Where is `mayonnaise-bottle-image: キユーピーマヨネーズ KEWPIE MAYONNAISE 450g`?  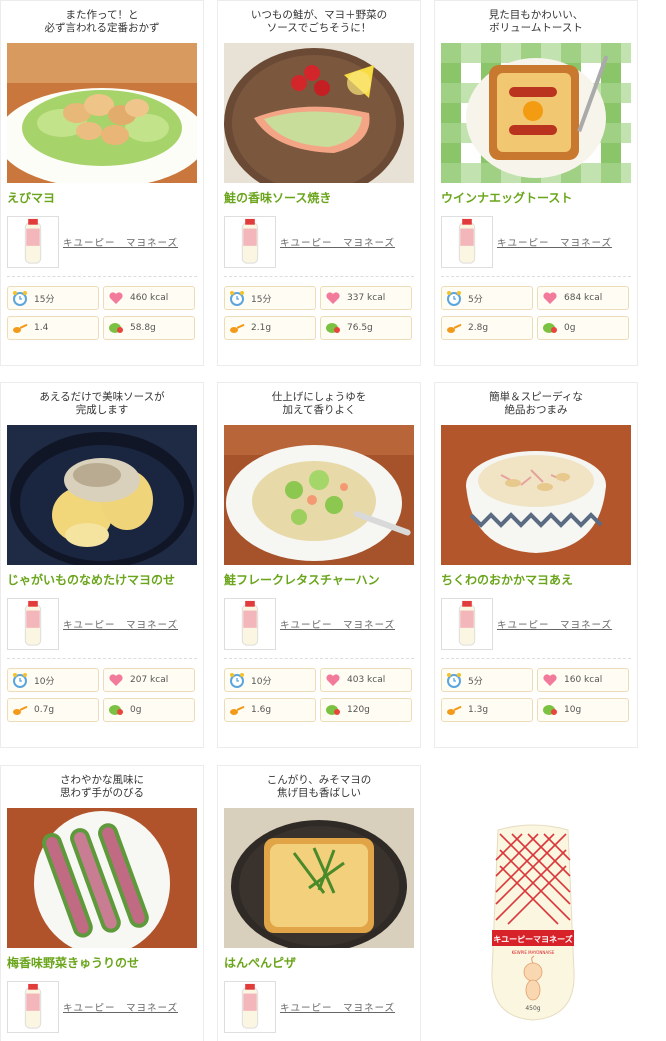 mayonnaise-bottle-image: キユーピーマヨネーズ KEWPIE MAYONNAISE 450g is located at coordinates (533, 922).